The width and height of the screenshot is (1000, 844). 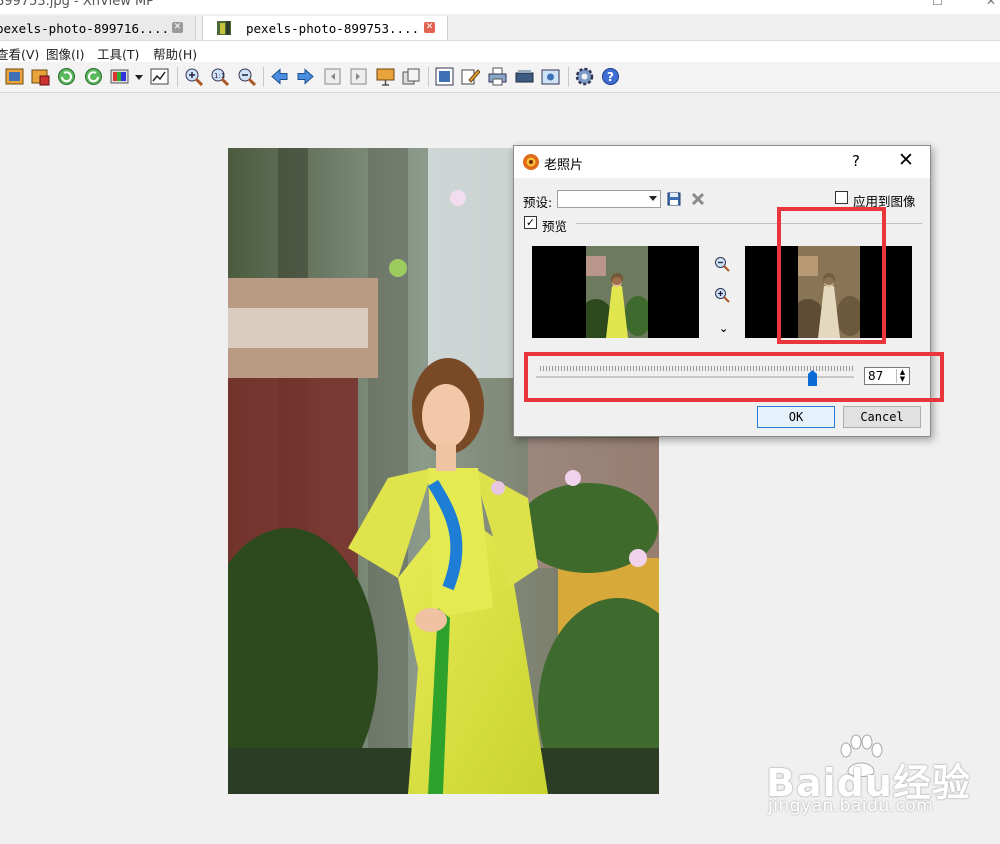 What do you see at coordinates (305, 76) in the screenshot?
I see `next-icon` at bounding box center [305, 76].